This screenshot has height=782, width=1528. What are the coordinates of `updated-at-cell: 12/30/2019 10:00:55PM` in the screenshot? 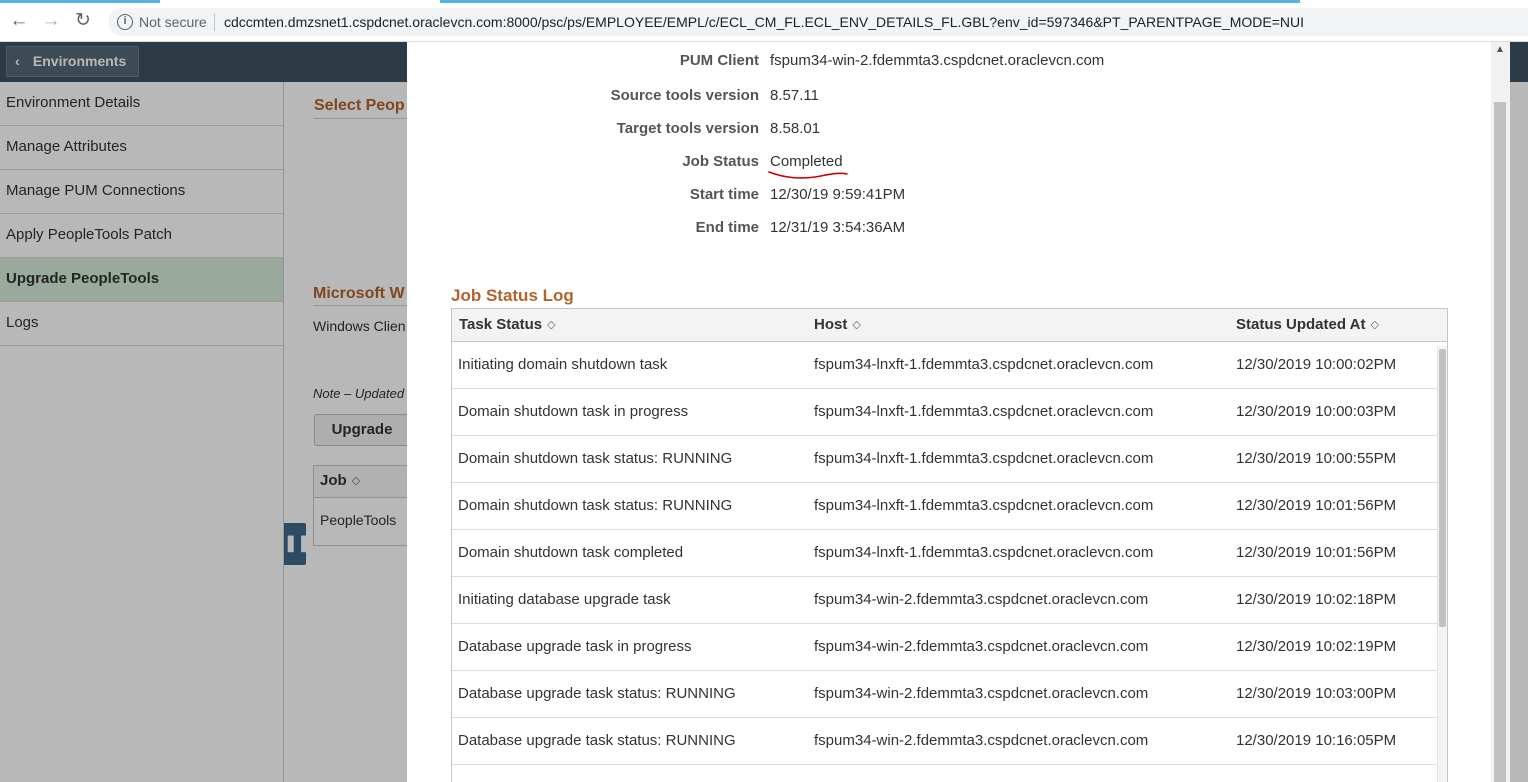 It's located at (1316, 458).